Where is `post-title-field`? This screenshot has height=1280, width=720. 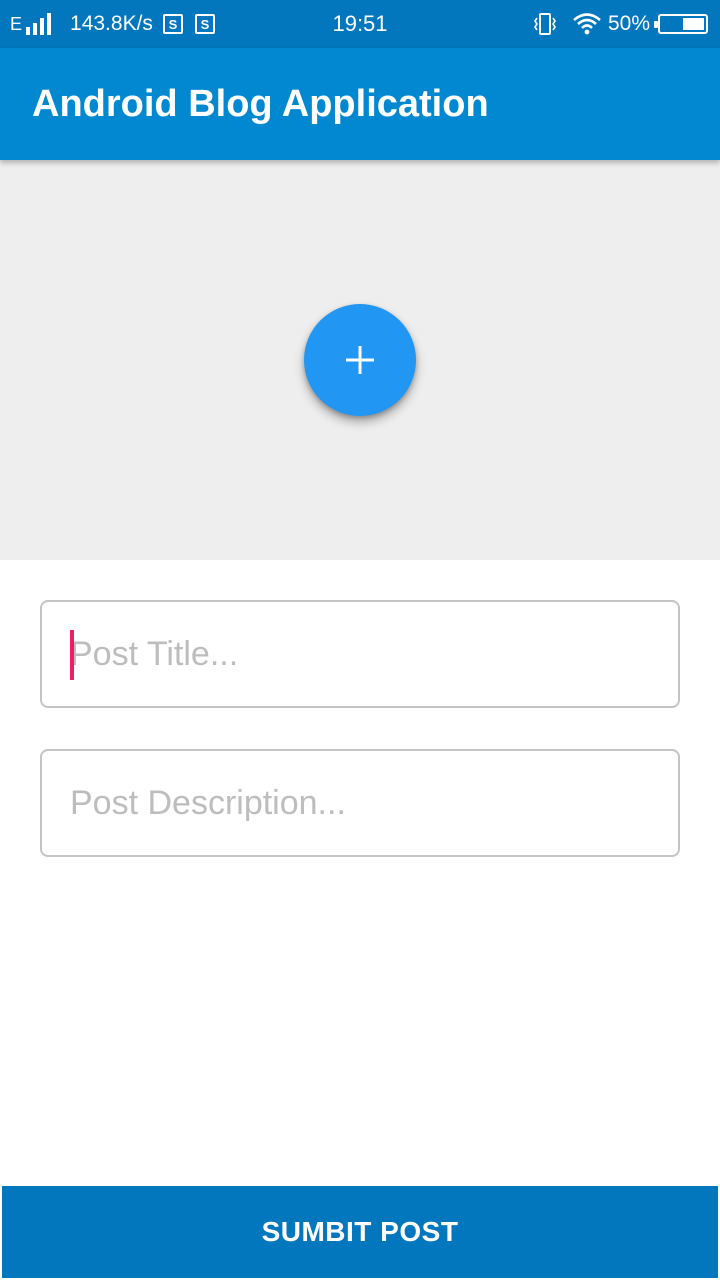
post-title-field is located at coordinates (360, 654).